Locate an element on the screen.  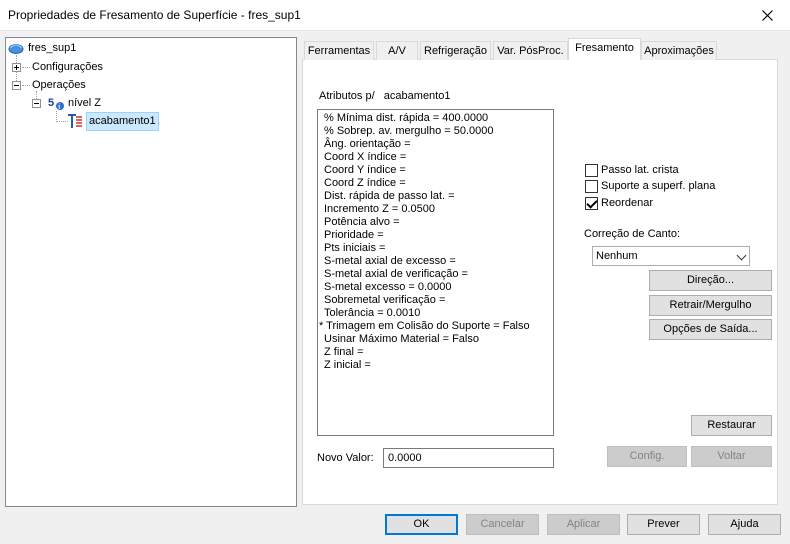
passo-lat-checkbox: Passo lat. crista is located at coordinates (632, 170).